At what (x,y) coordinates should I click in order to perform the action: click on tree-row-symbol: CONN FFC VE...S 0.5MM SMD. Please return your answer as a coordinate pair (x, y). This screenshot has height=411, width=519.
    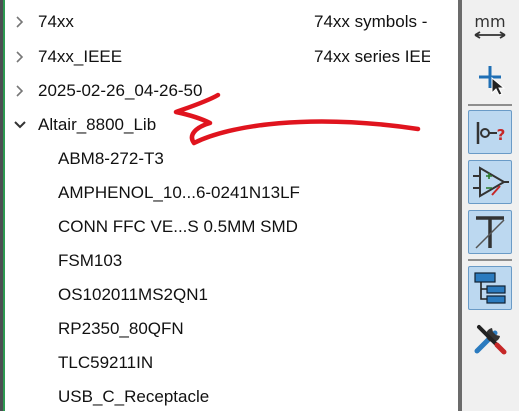
    Looking at the image, I should click on (217, 227).